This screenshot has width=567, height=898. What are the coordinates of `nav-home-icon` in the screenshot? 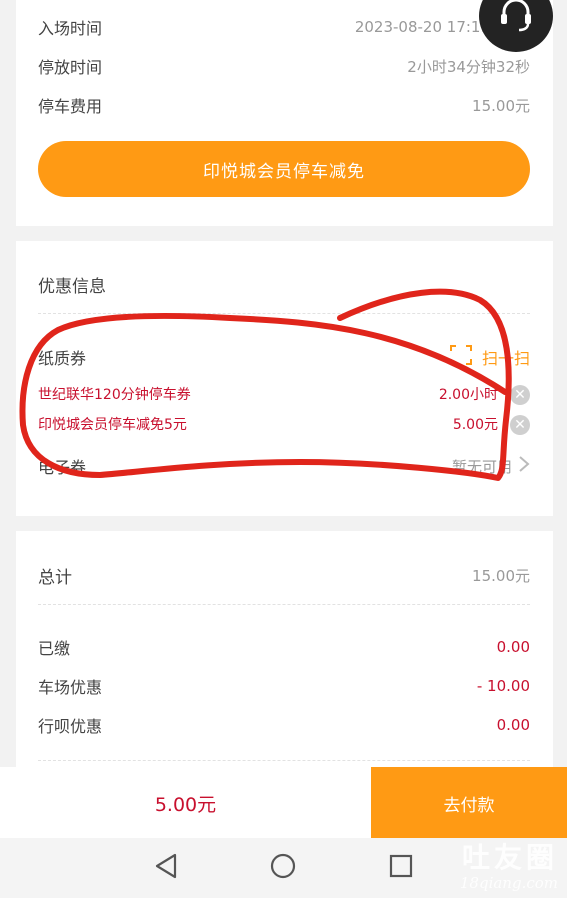 It's located at (283, 868).